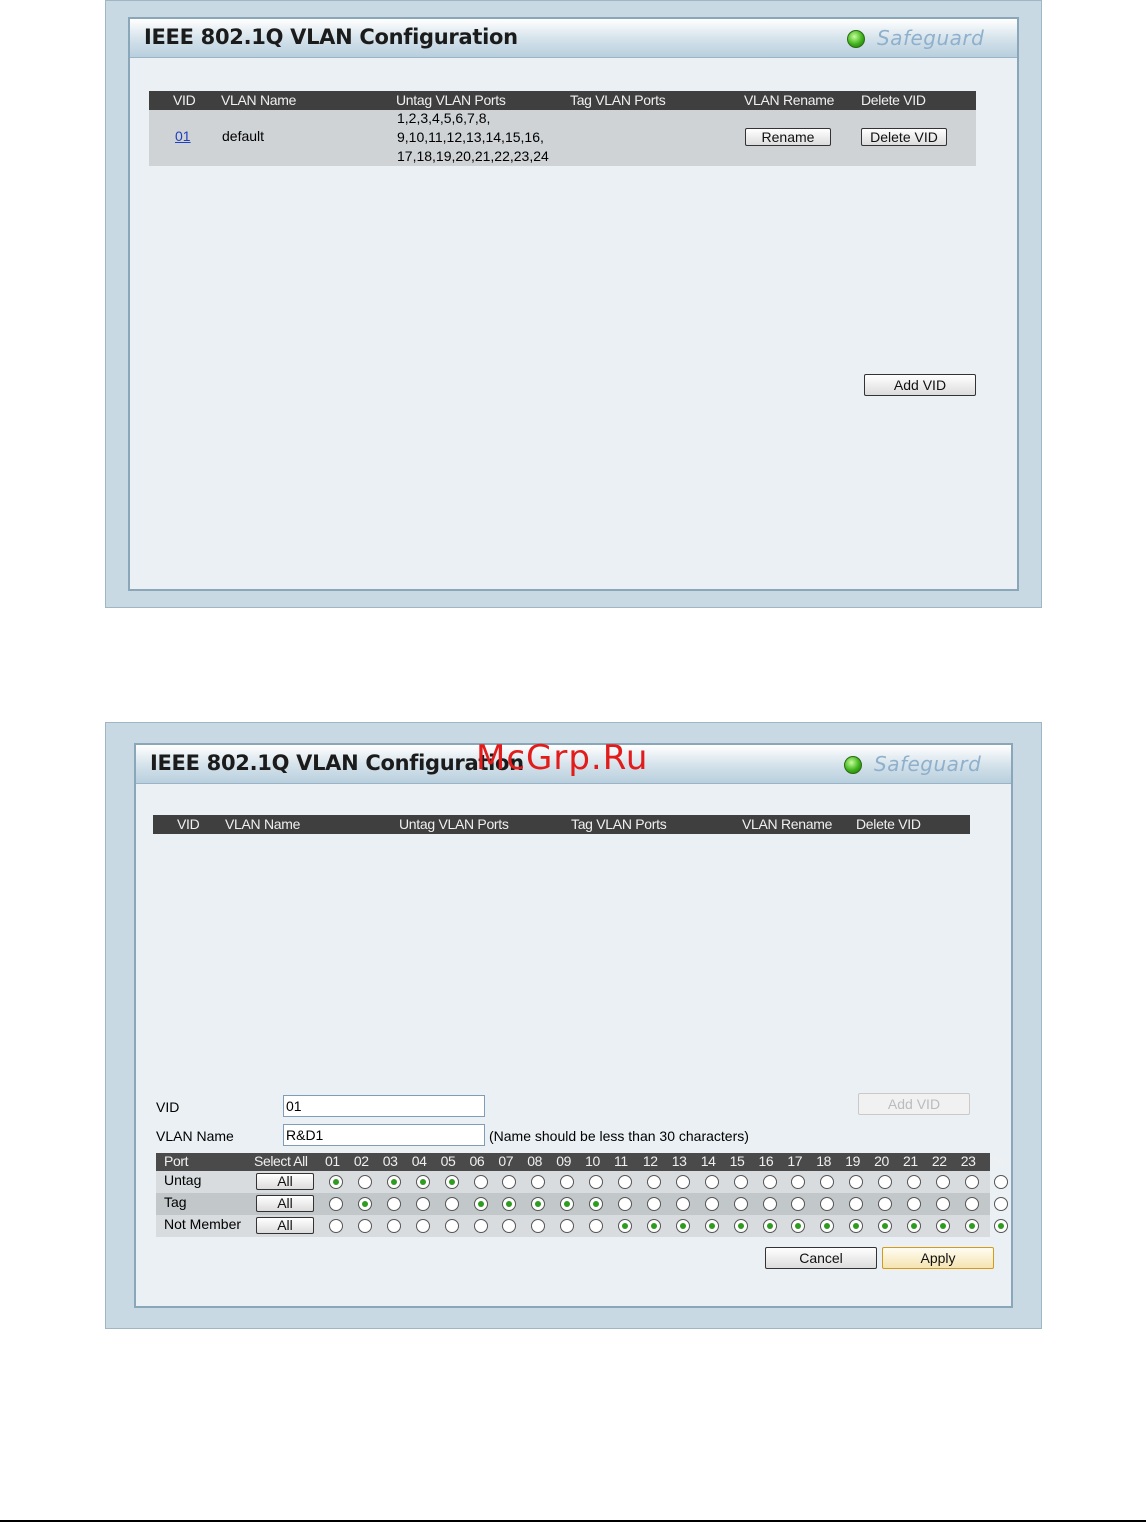 This screenshot has width=1146, height=1522. What do you see at coordinates (853, 765) in the screenshot?
I see `safeguard-status-icon` at bounding box center [853, 765].